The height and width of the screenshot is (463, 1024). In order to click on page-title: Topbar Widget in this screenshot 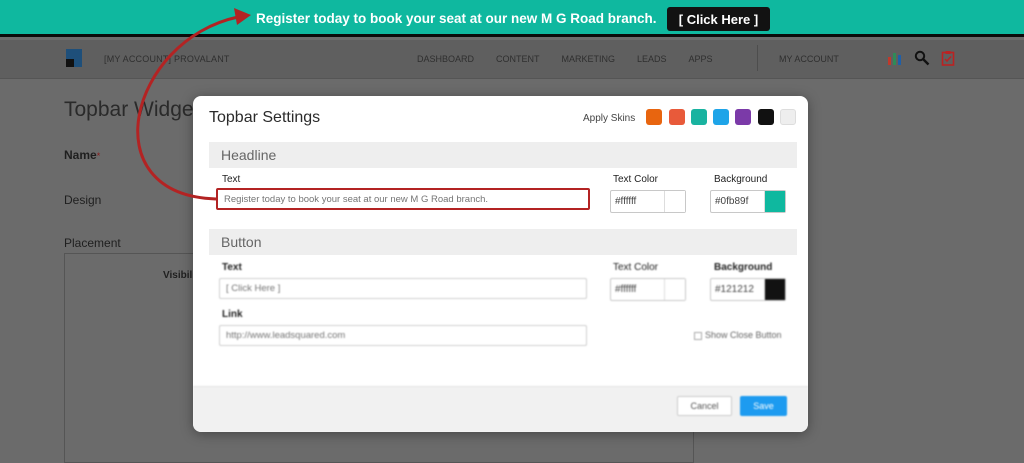, I will do `click(132, 109)`.